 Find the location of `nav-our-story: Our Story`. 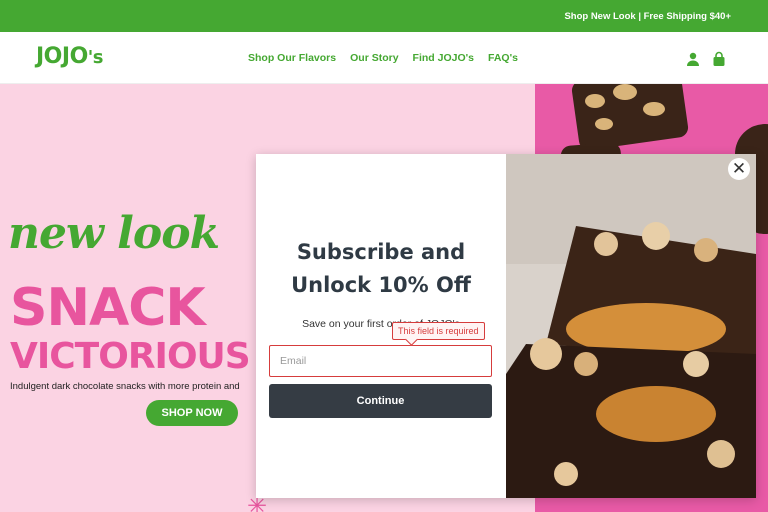

nav-our-story: Our Story is located at coordinates (374, 58).